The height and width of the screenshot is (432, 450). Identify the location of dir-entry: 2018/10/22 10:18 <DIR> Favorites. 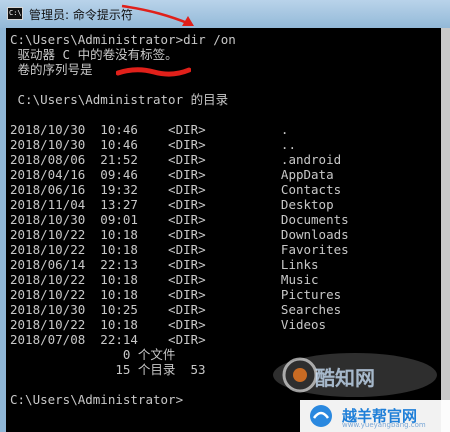
(179, 249).